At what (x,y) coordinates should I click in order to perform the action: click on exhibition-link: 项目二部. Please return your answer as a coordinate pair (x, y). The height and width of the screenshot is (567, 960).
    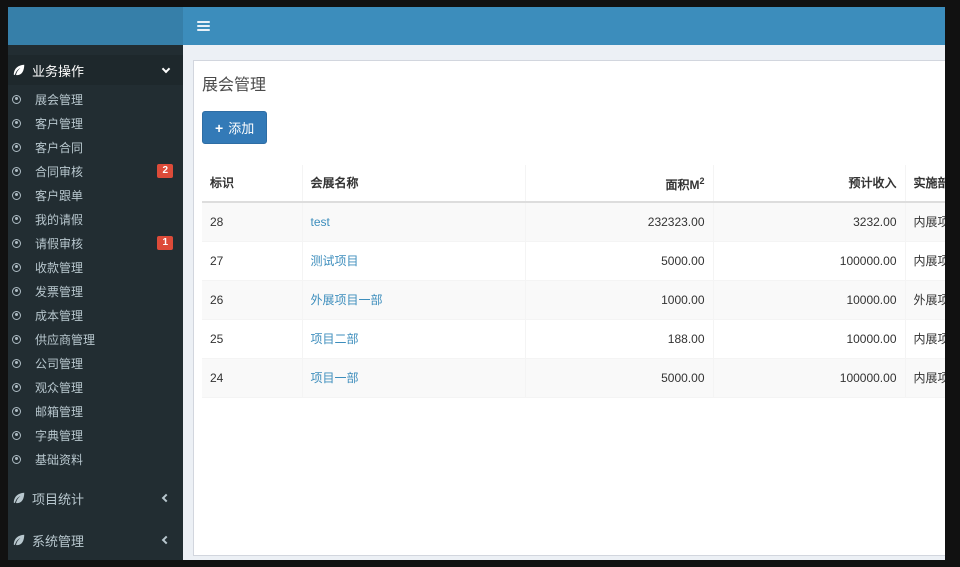
    Looking at the image, I should click on (335, 339).